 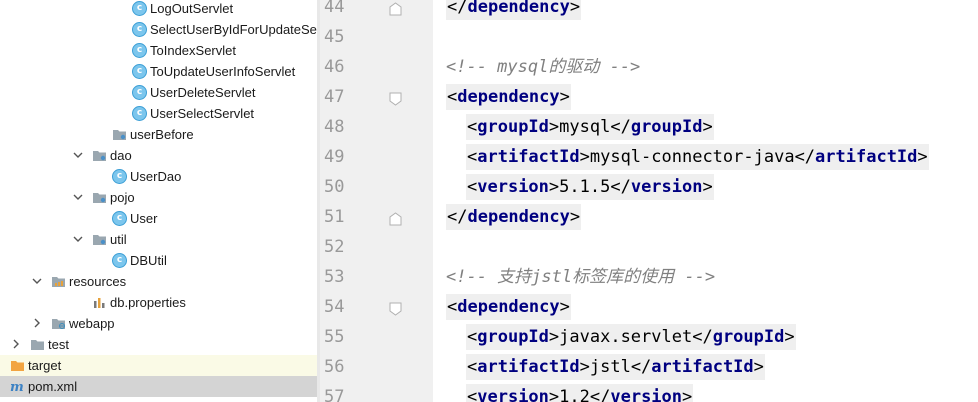 I want to click on tree-item-label: ToIndexServlet, so click(x=193, y=50).